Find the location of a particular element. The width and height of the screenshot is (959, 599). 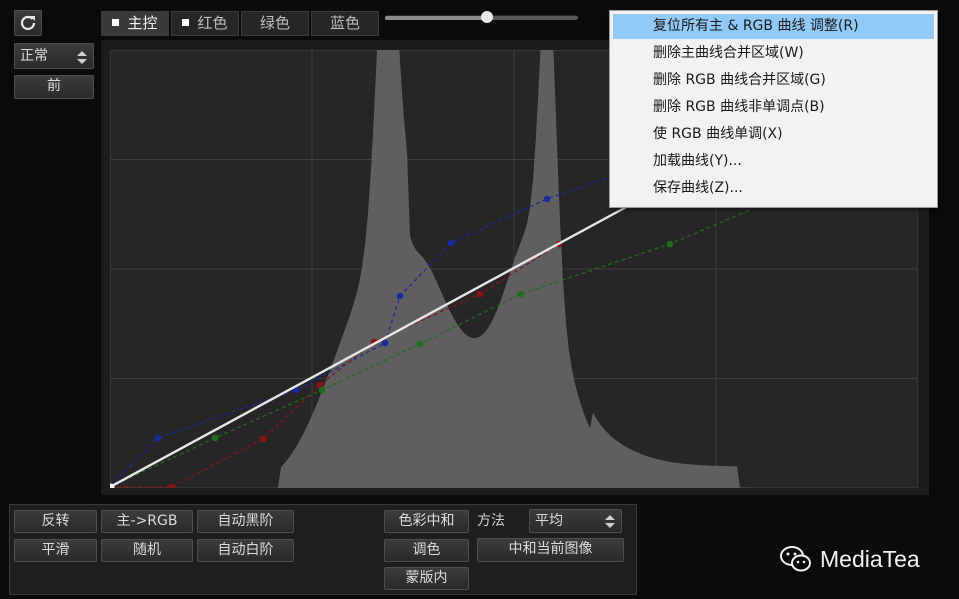

mask-inside-button: 蒙版内 is located at coordinates (426, 578).